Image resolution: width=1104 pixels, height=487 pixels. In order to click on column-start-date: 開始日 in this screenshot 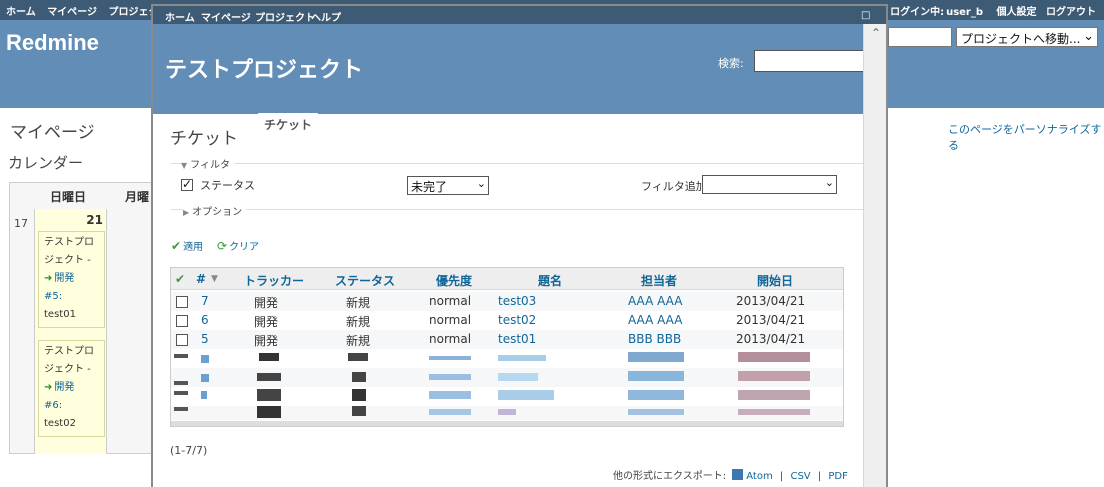, I will do `click(775, 280)`.